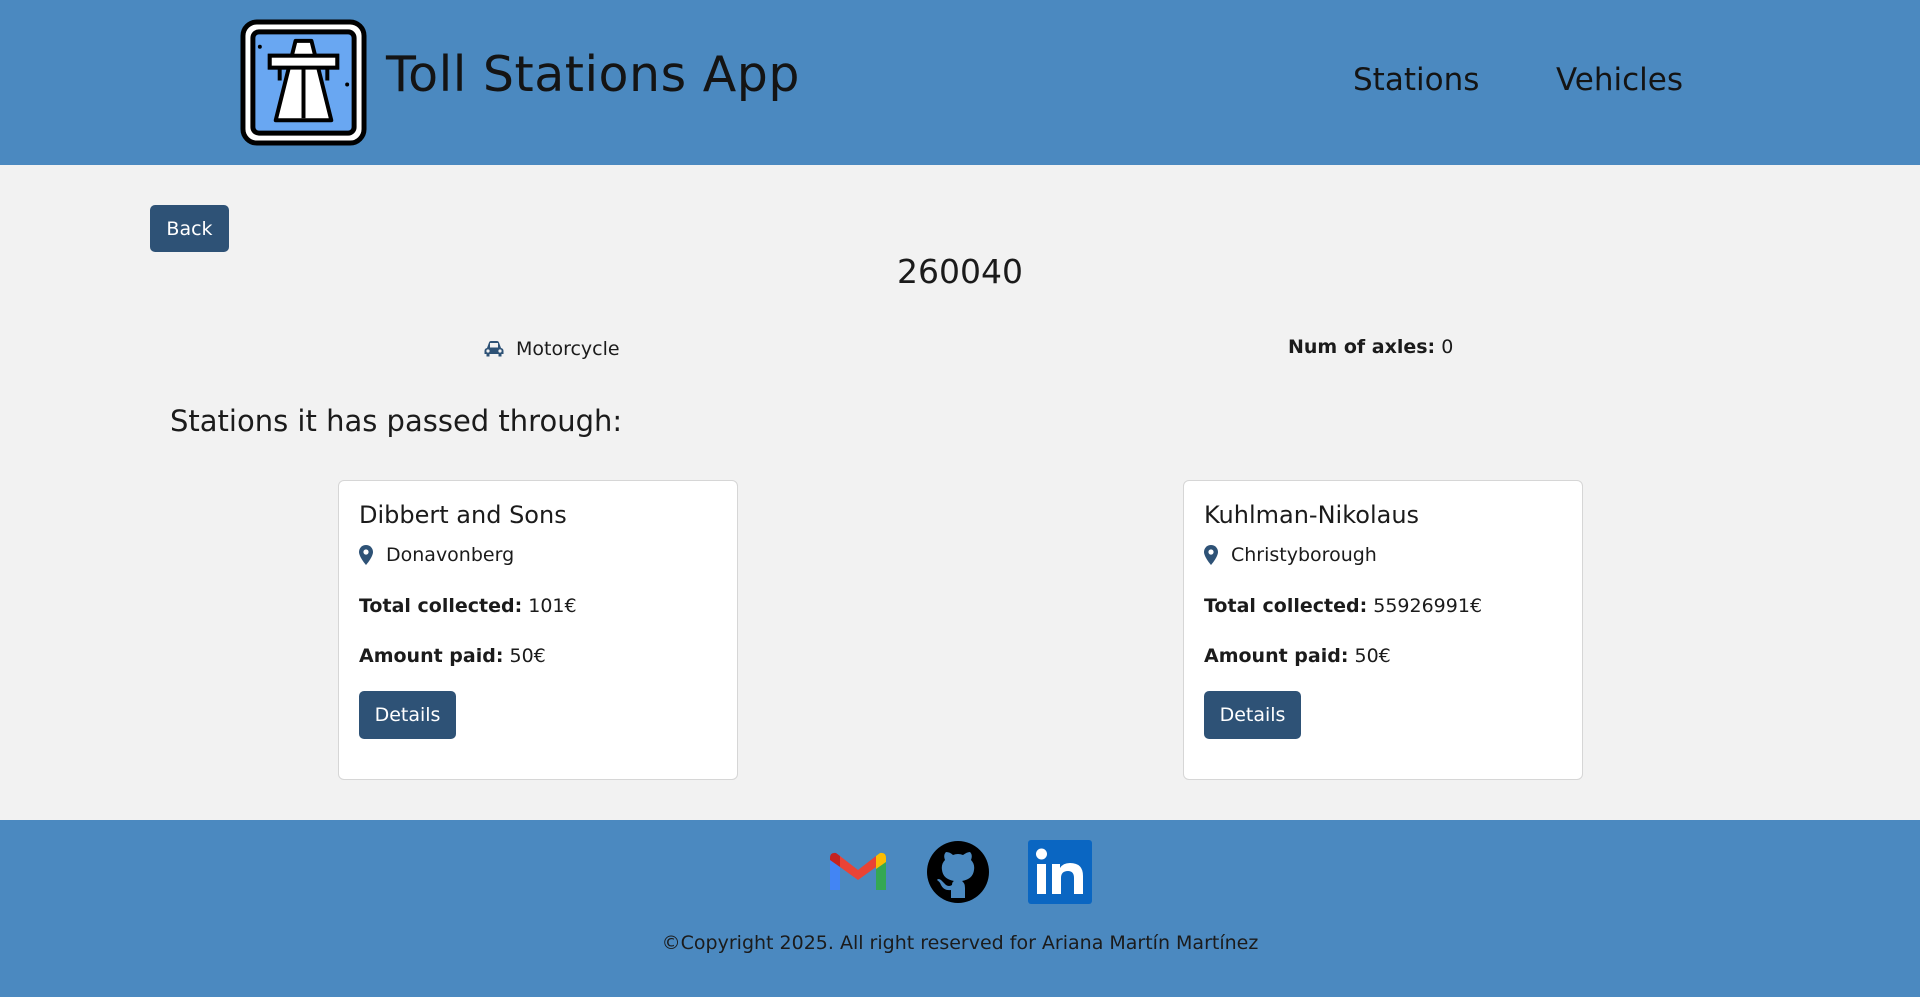 The height and width of the screenshot is (997, 1920). Describe the element at coordinates (396, 421) in the screenshot. I see `stations-section-title: Stations it has passed through:` at that location.